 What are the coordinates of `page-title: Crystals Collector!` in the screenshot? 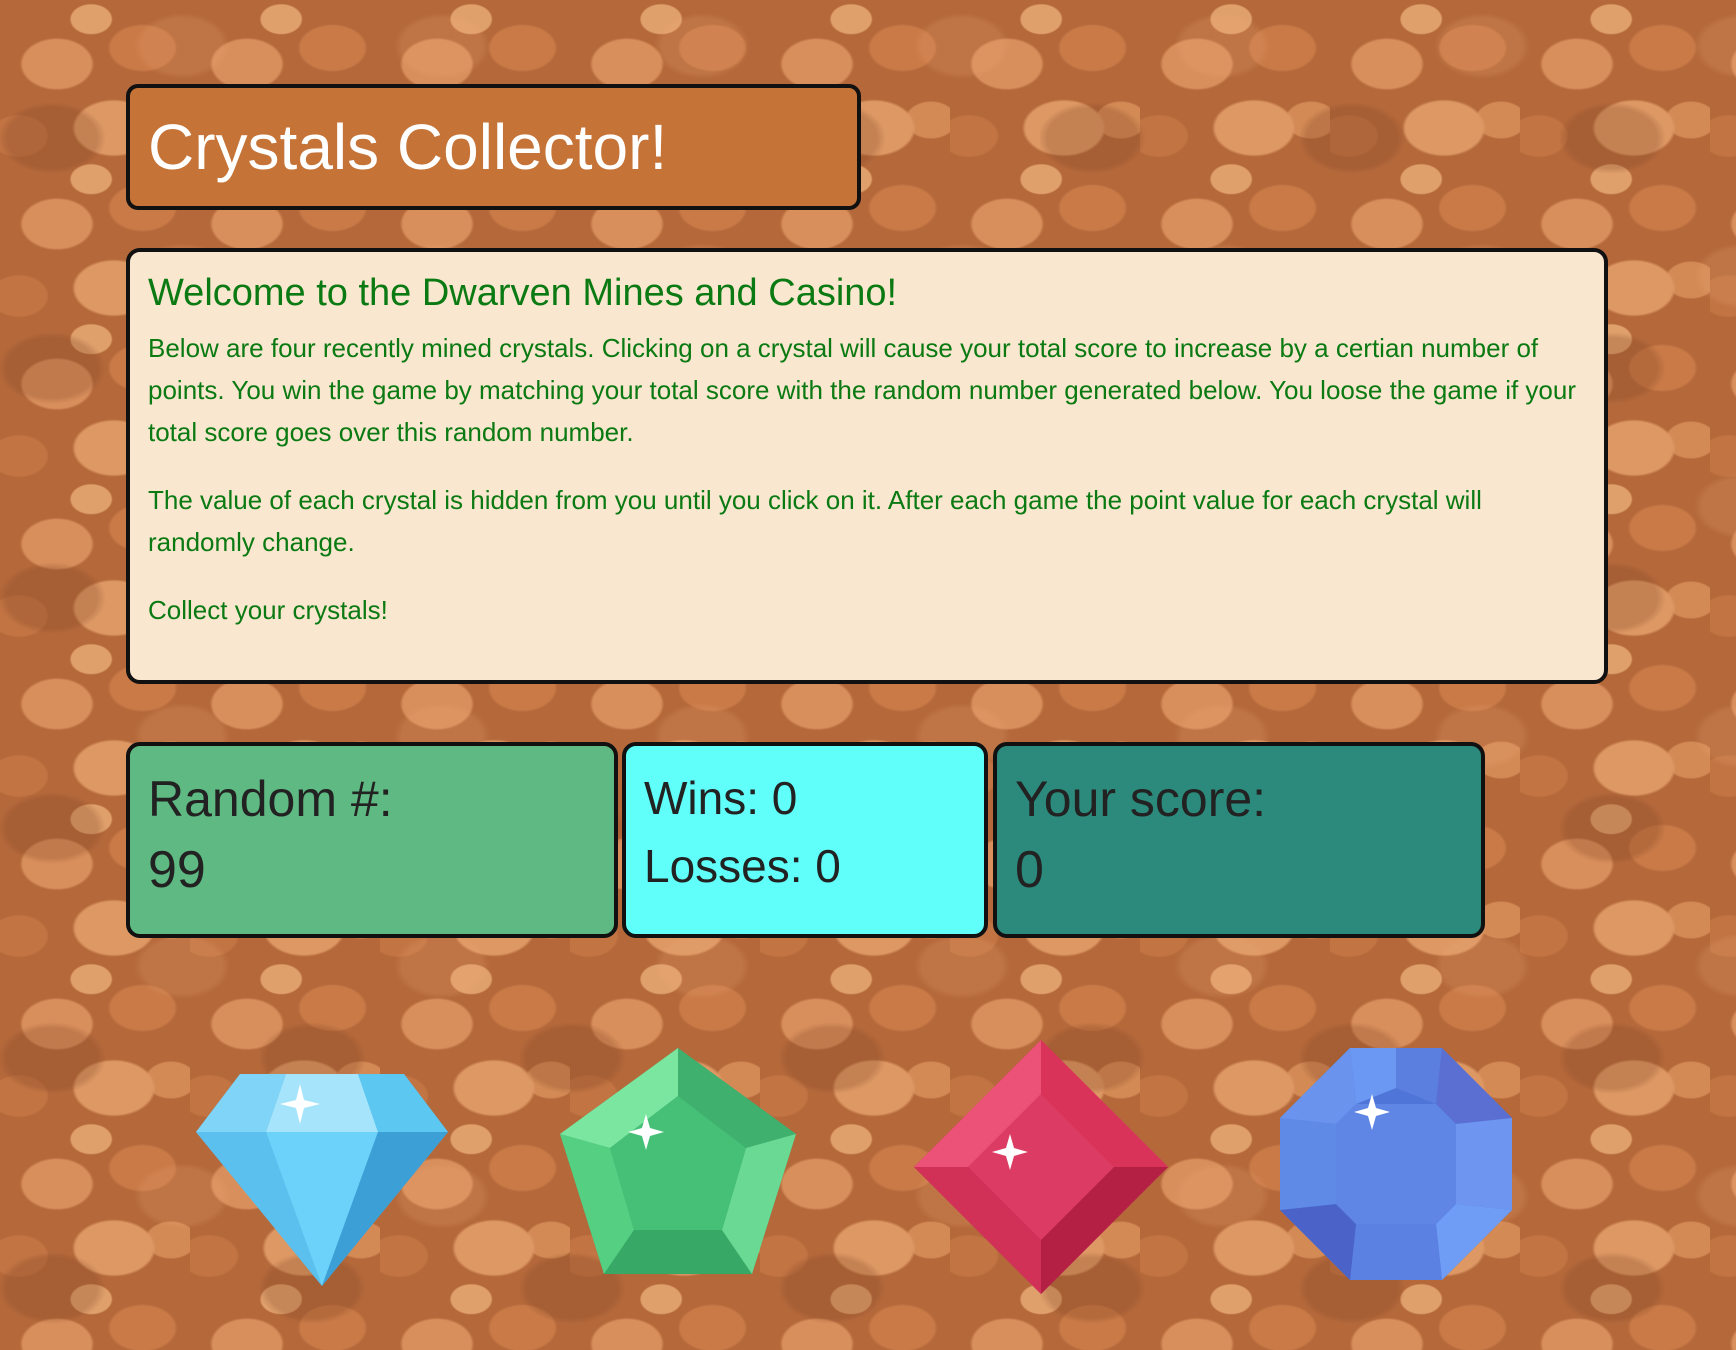 It's located at (408, 147).